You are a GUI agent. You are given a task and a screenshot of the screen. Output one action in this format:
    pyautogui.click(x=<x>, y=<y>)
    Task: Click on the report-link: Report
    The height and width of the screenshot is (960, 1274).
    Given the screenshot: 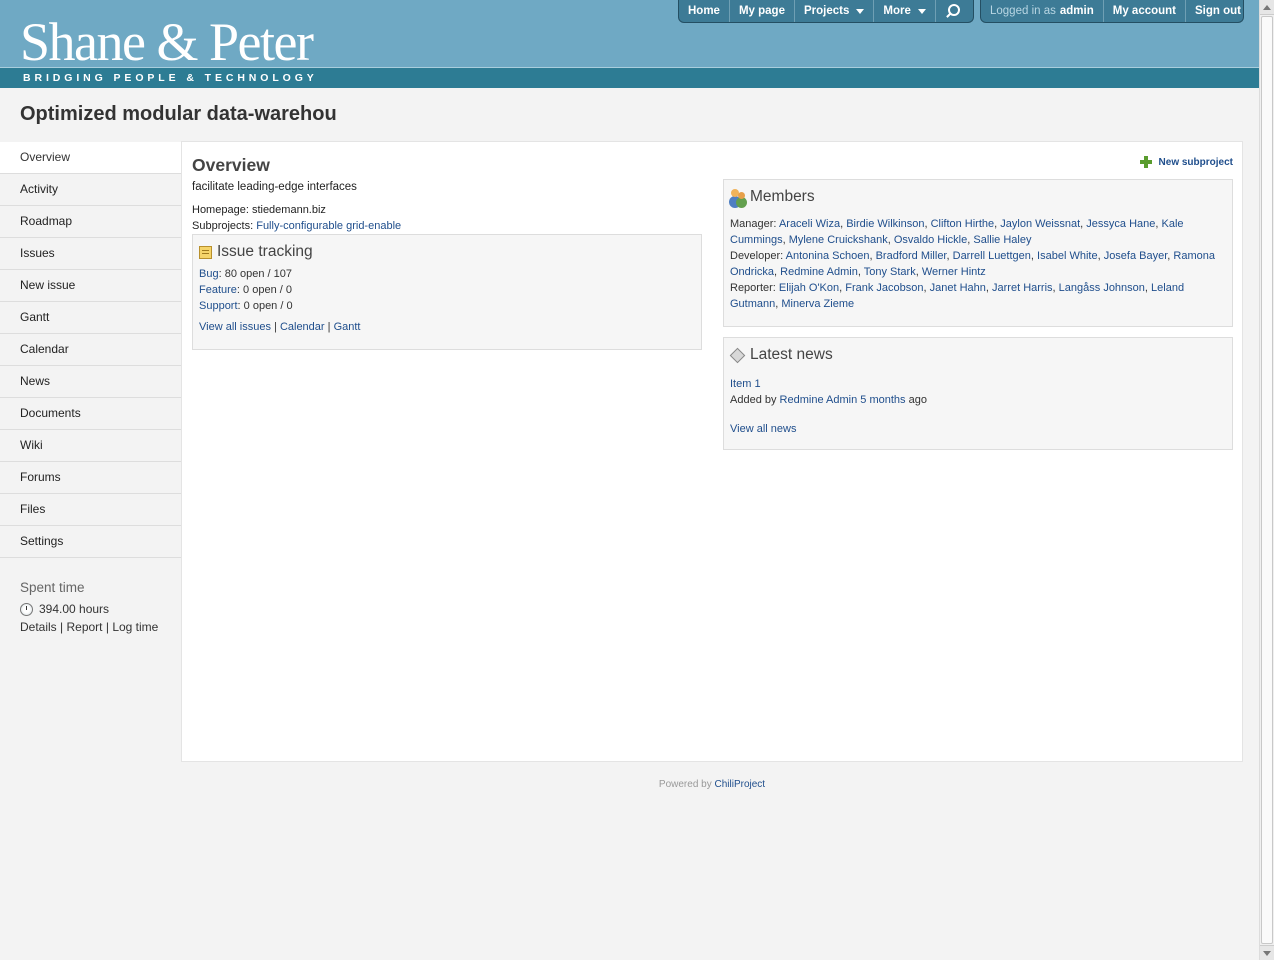 What is the action you would take?
    pyautogui.click(x=84, y=627)
    